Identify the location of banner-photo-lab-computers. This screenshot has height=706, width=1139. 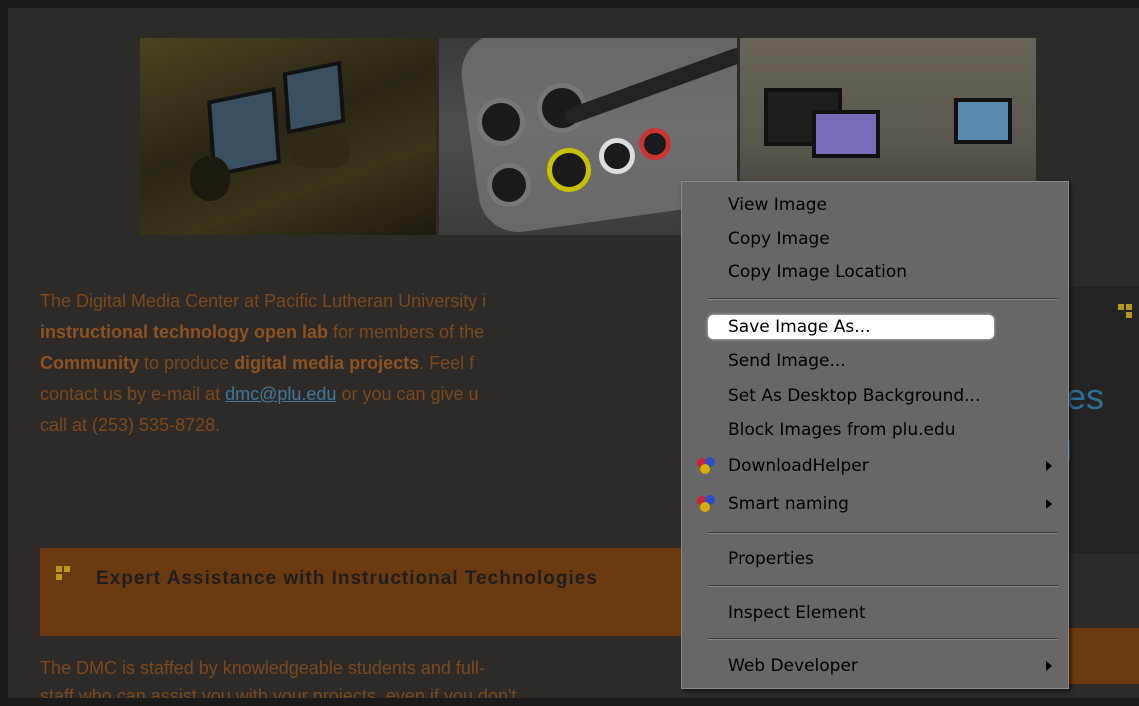
(288, 136).